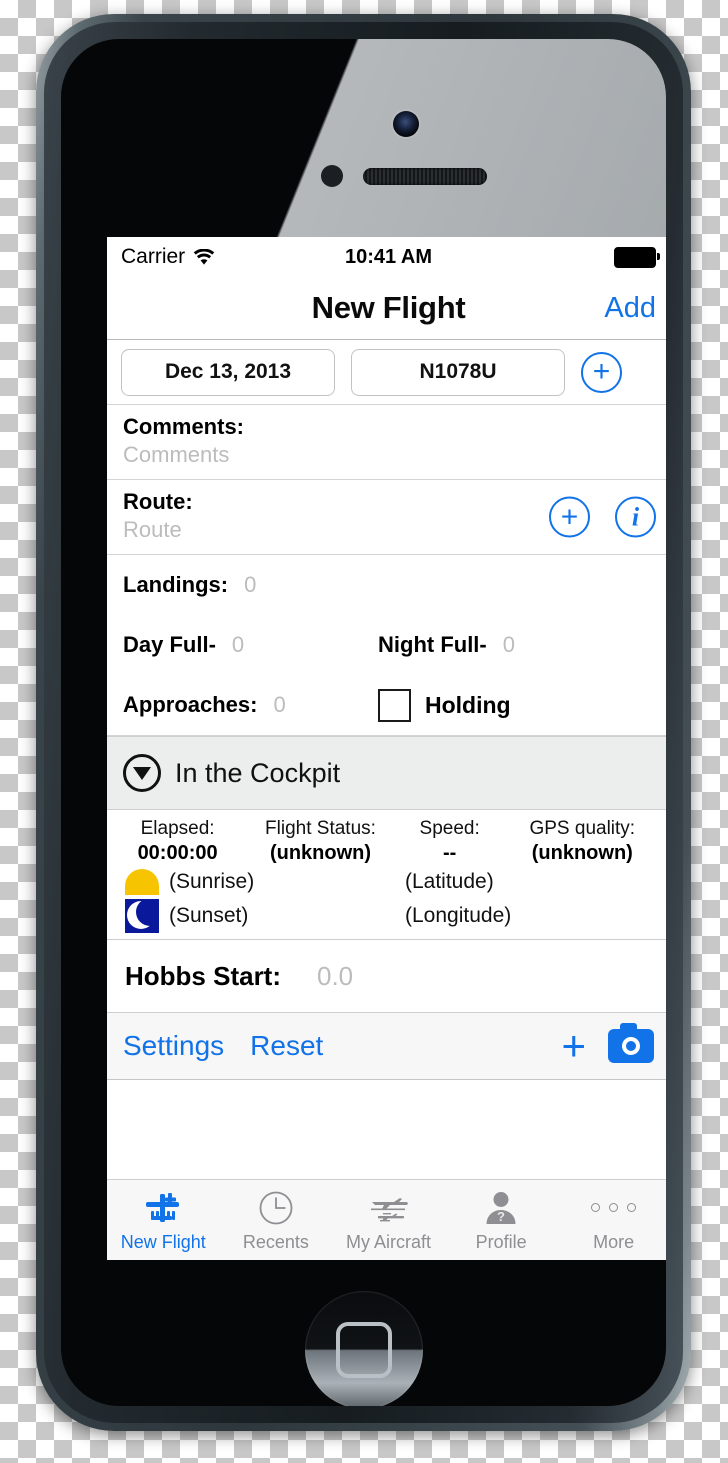 Image resolution: width=728 pixels, height=1463 pixels. I want to click on comments-label: Comments:, so click(184, 426).